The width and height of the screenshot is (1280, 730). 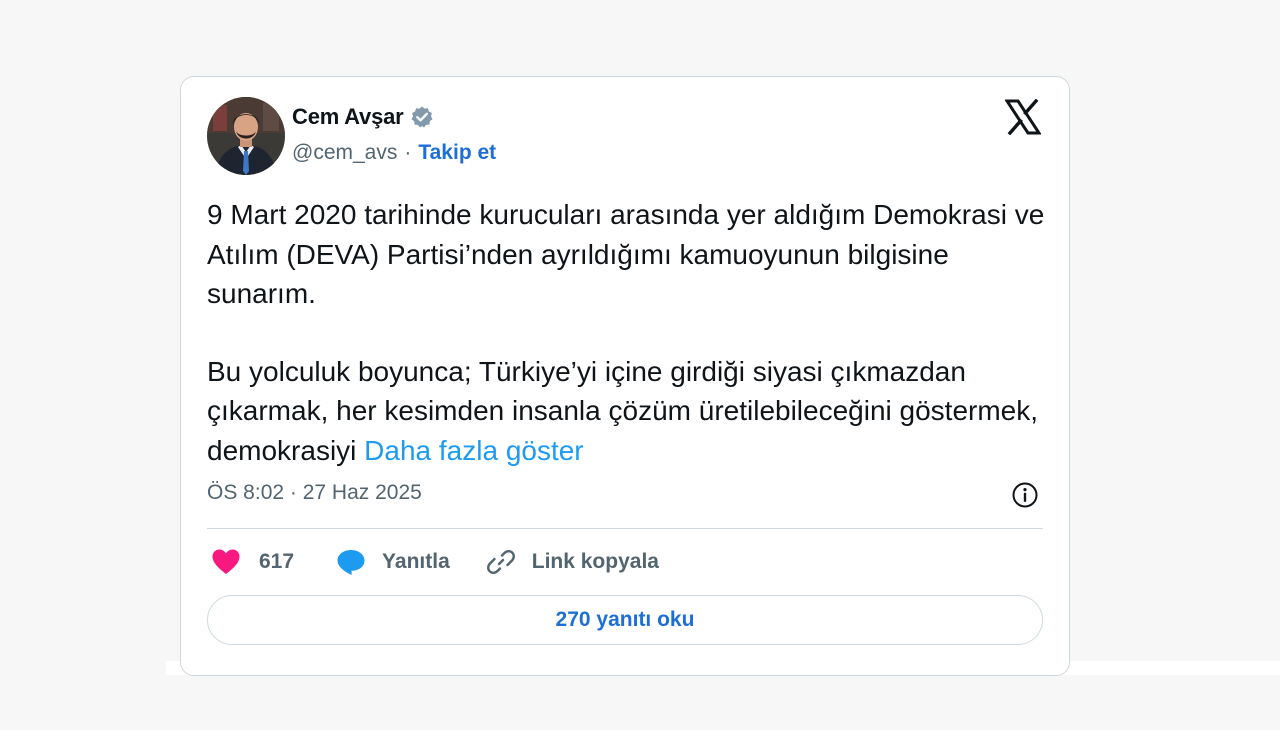 I want to click on avatar, so click(x=246, y=136).